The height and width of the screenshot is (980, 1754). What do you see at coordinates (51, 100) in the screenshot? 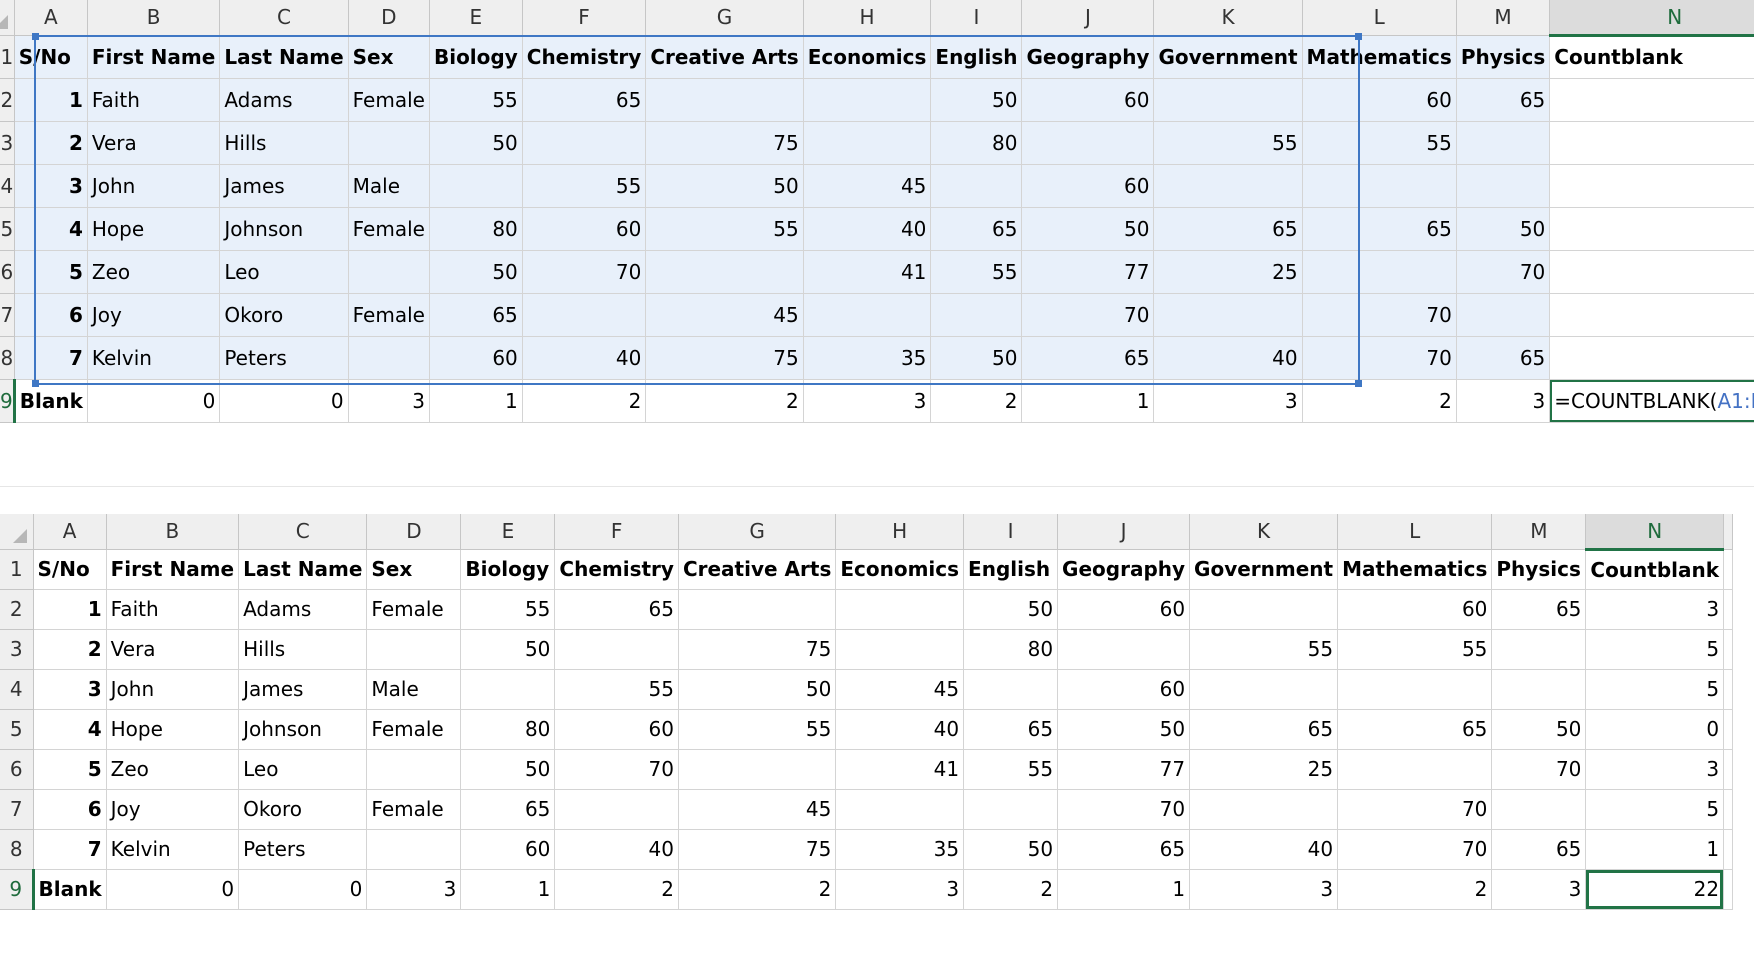
I see `data-cell: 1` at bounding box center [51, 100].